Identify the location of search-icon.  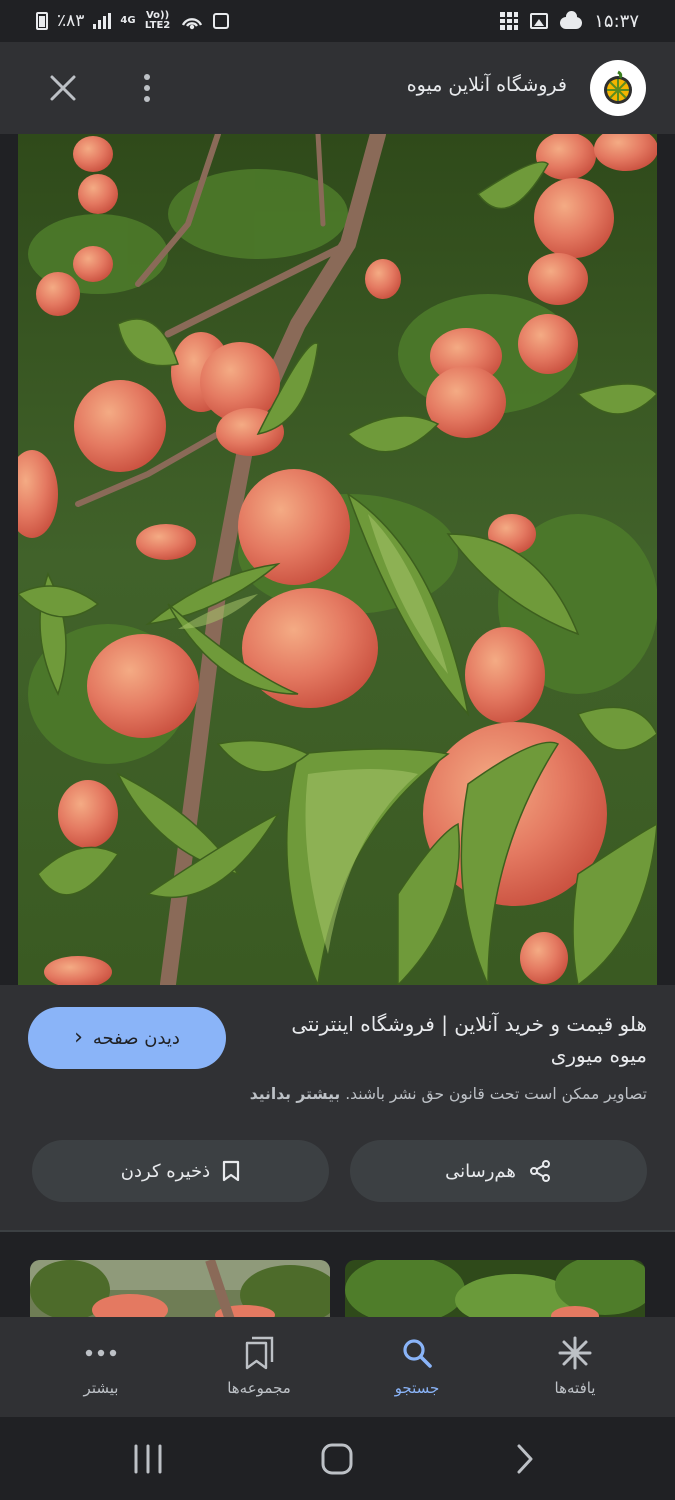
(417, 1353).